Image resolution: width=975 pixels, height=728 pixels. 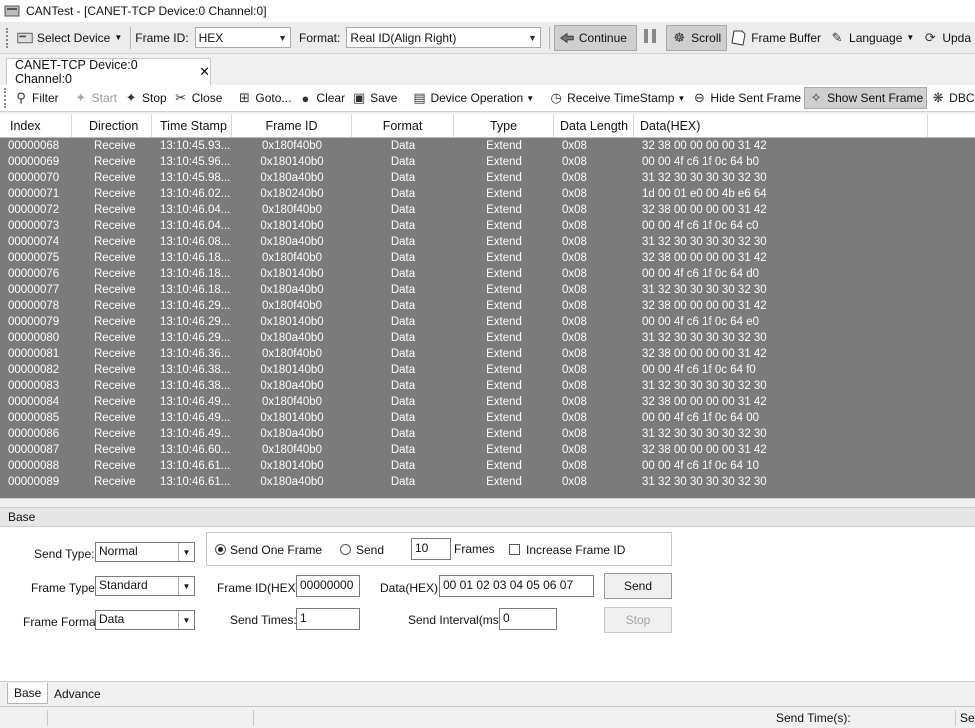 What do you see at coordinates (487, 501) in the screenshot?
I see `panel-splitter` at bounding box center [487, 501].